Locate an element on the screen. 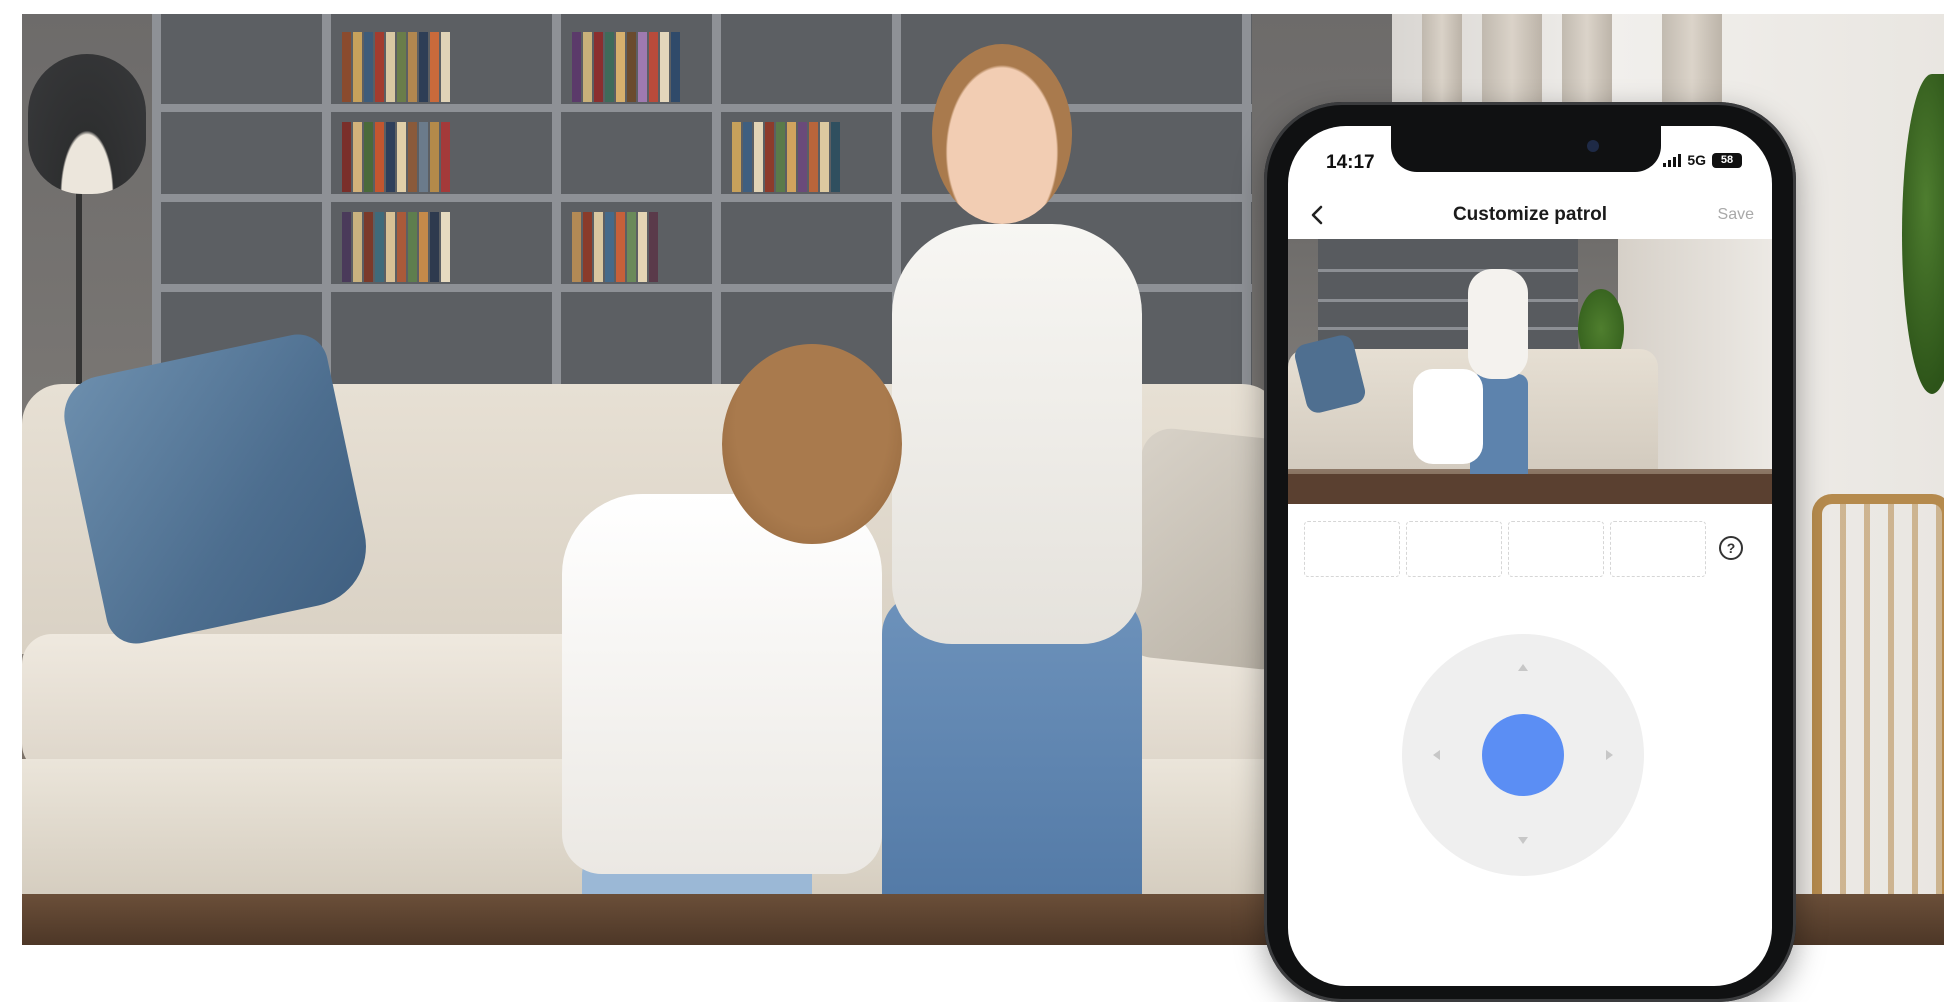 This screenshot has height=1002, width=1944. status-time: 14:17 is located at coordinates (1350, 162).